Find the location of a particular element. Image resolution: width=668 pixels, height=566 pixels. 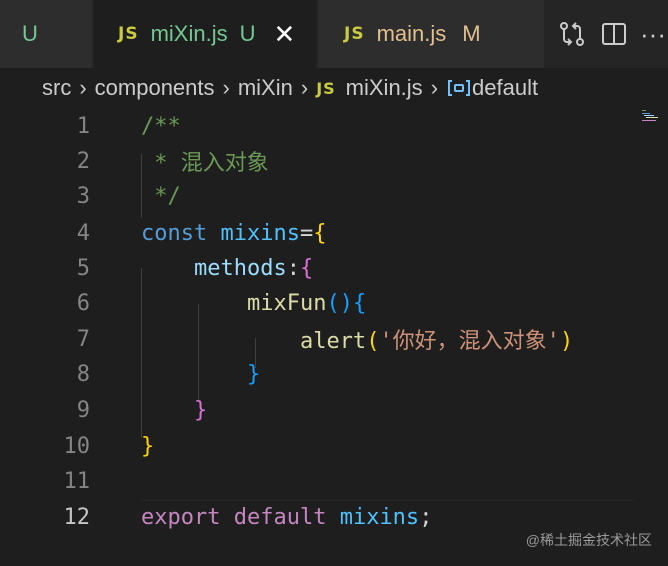

keyword-token: default is located at coordinates (280, 517).